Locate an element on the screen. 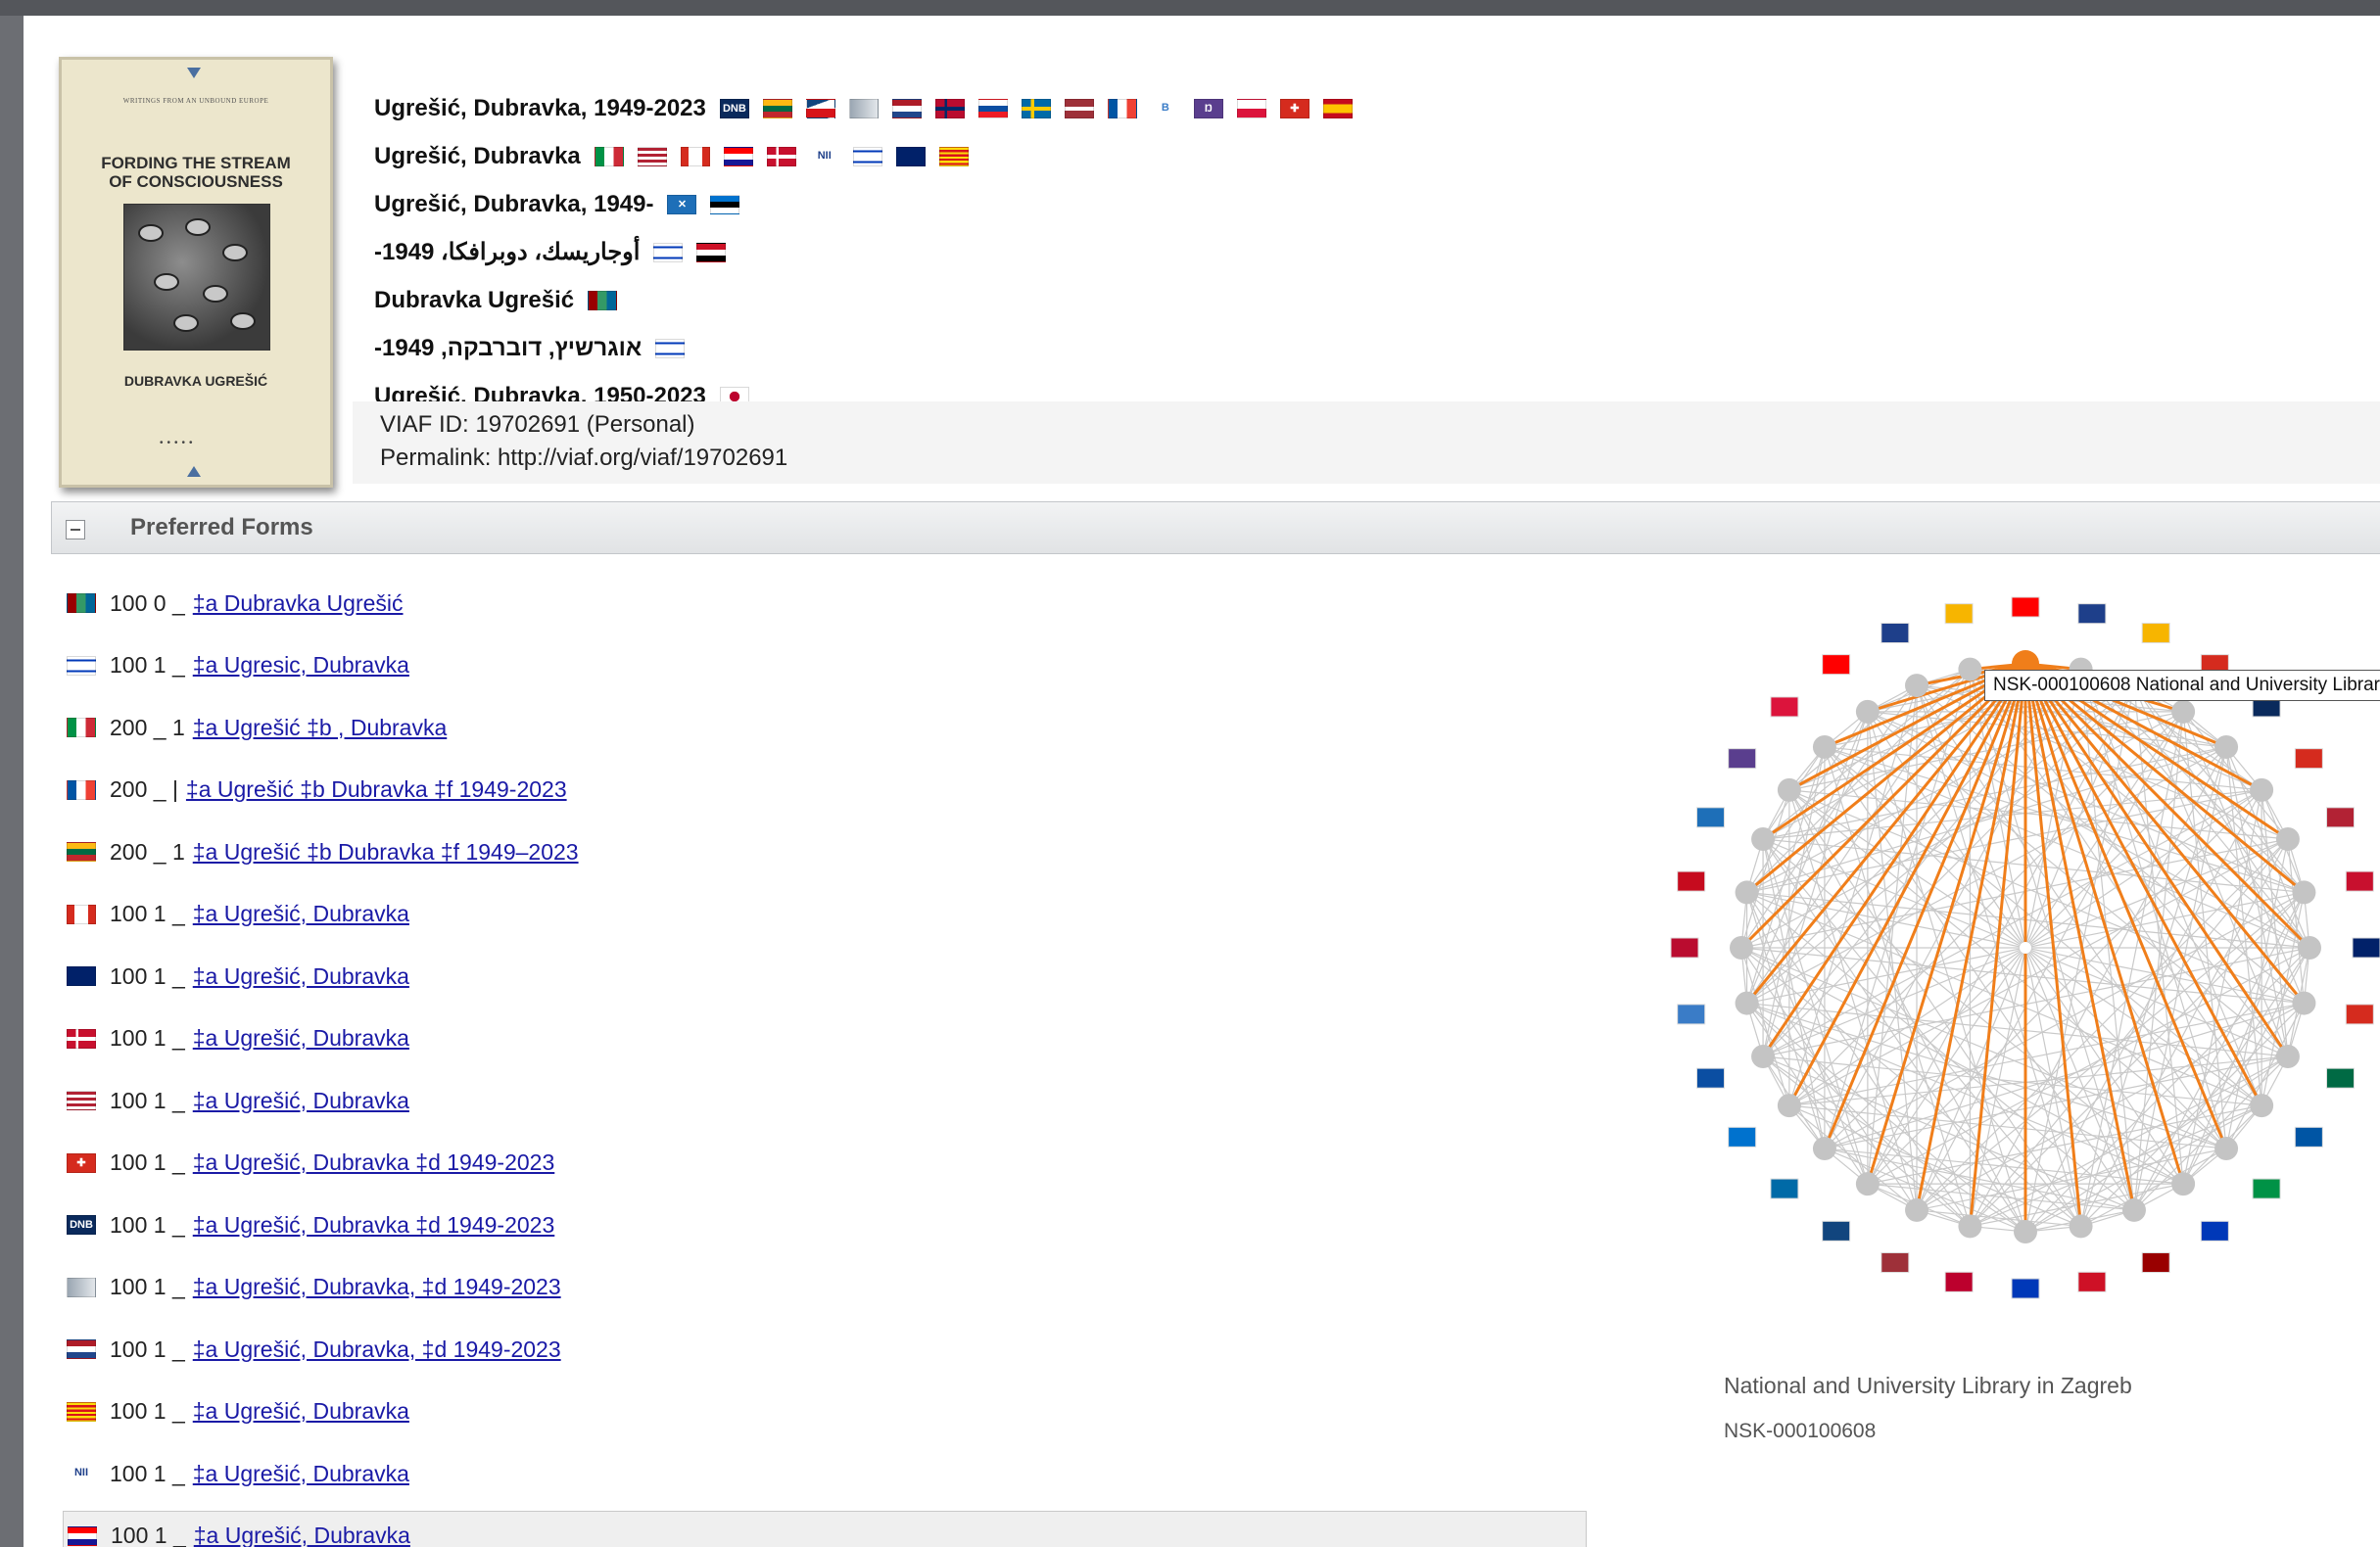 The image size is (2380, 1547). lv-flag-icon is located at coordinates (1079, 108).